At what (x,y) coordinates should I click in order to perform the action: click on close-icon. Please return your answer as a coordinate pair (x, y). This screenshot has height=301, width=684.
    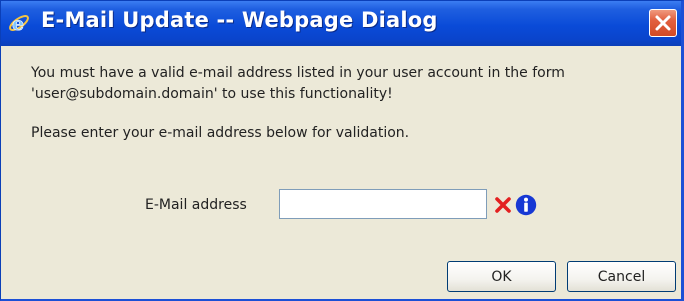
    Looking at the image, I should click on (663, 23).